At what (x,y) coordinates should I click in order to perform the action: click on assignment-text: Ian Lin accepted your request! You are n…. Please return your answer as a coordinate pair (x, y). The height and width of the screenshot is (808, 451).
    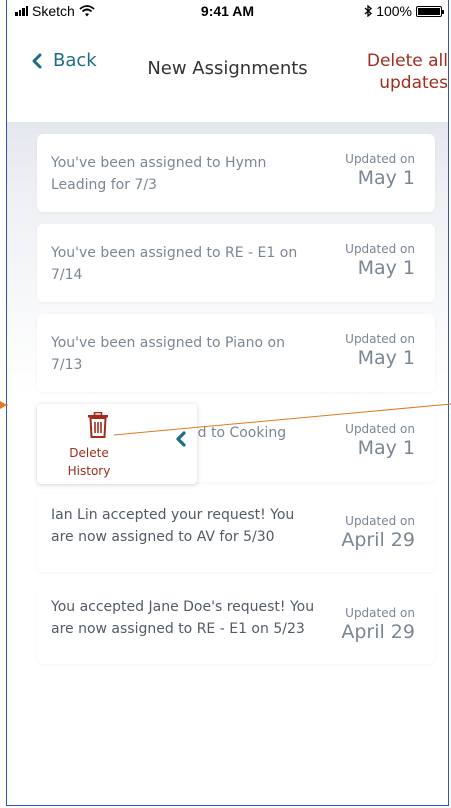
    Looking at the image, I should click on (173, 526).